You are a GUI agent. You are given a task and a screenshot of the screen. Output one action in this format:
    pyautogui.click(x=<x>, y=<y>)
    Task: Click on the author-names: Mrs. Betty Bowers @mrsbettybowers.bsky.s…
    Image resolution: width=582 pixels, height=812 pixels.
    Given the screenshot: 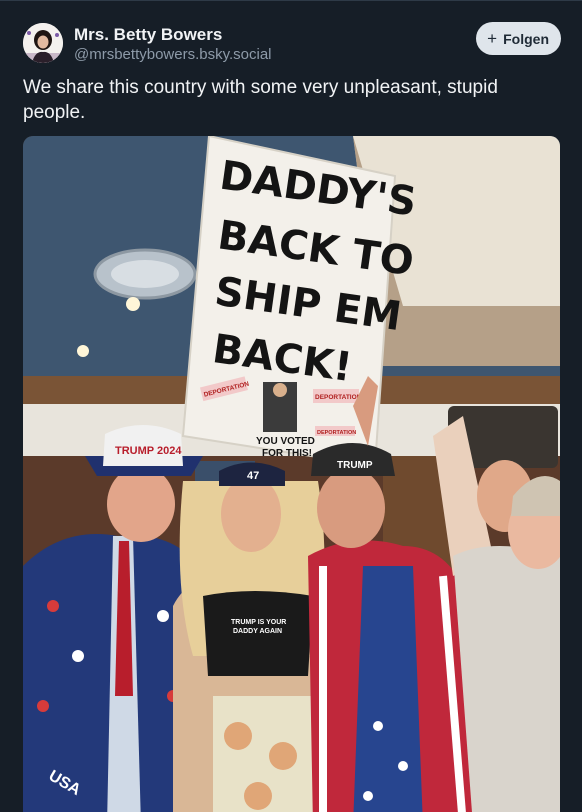 What is the action you would take?
    pyautogui.click(x=173, y=44)
    